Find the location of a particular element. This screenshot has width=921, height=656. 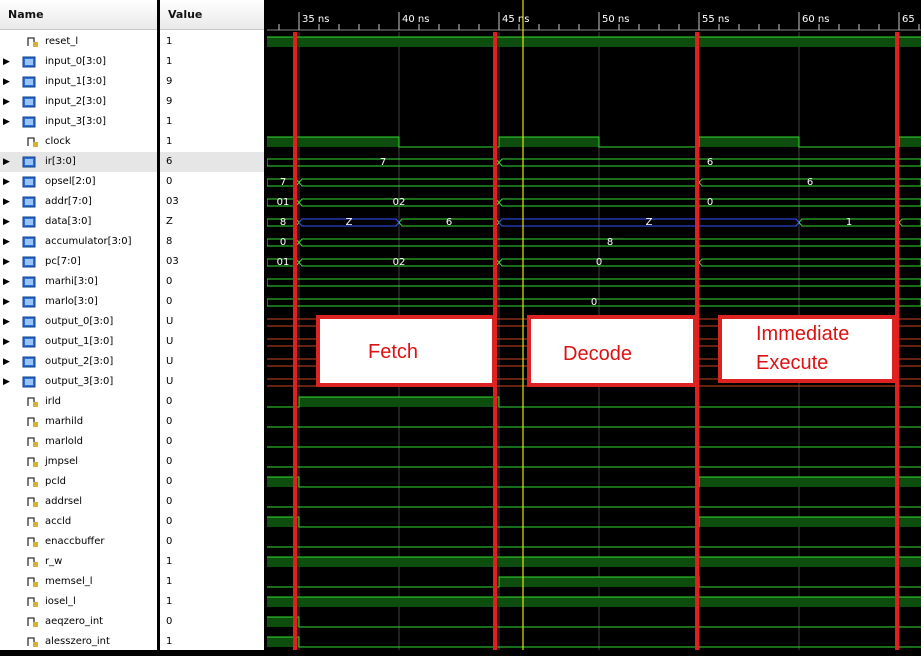

signal-row-input-2: ▶ input_2[3:0] is located at coordinates (78, 102).